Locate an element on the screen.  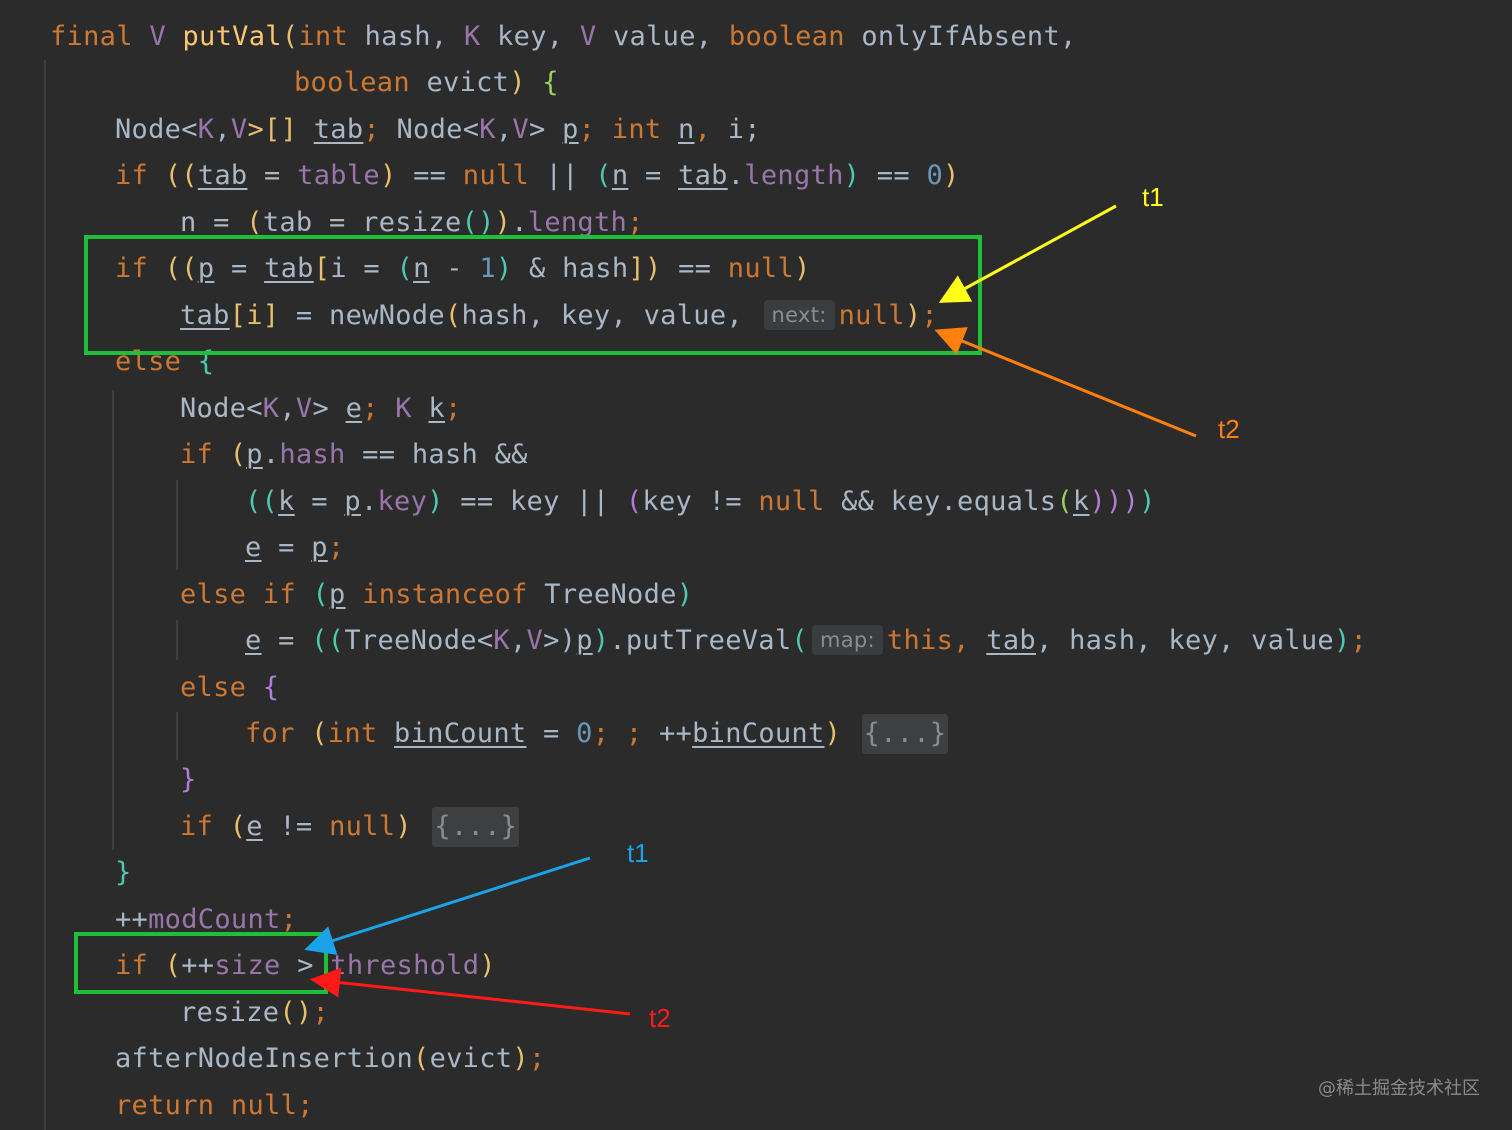
label-t2-top: t2 is located at coordinates (1229, 429).